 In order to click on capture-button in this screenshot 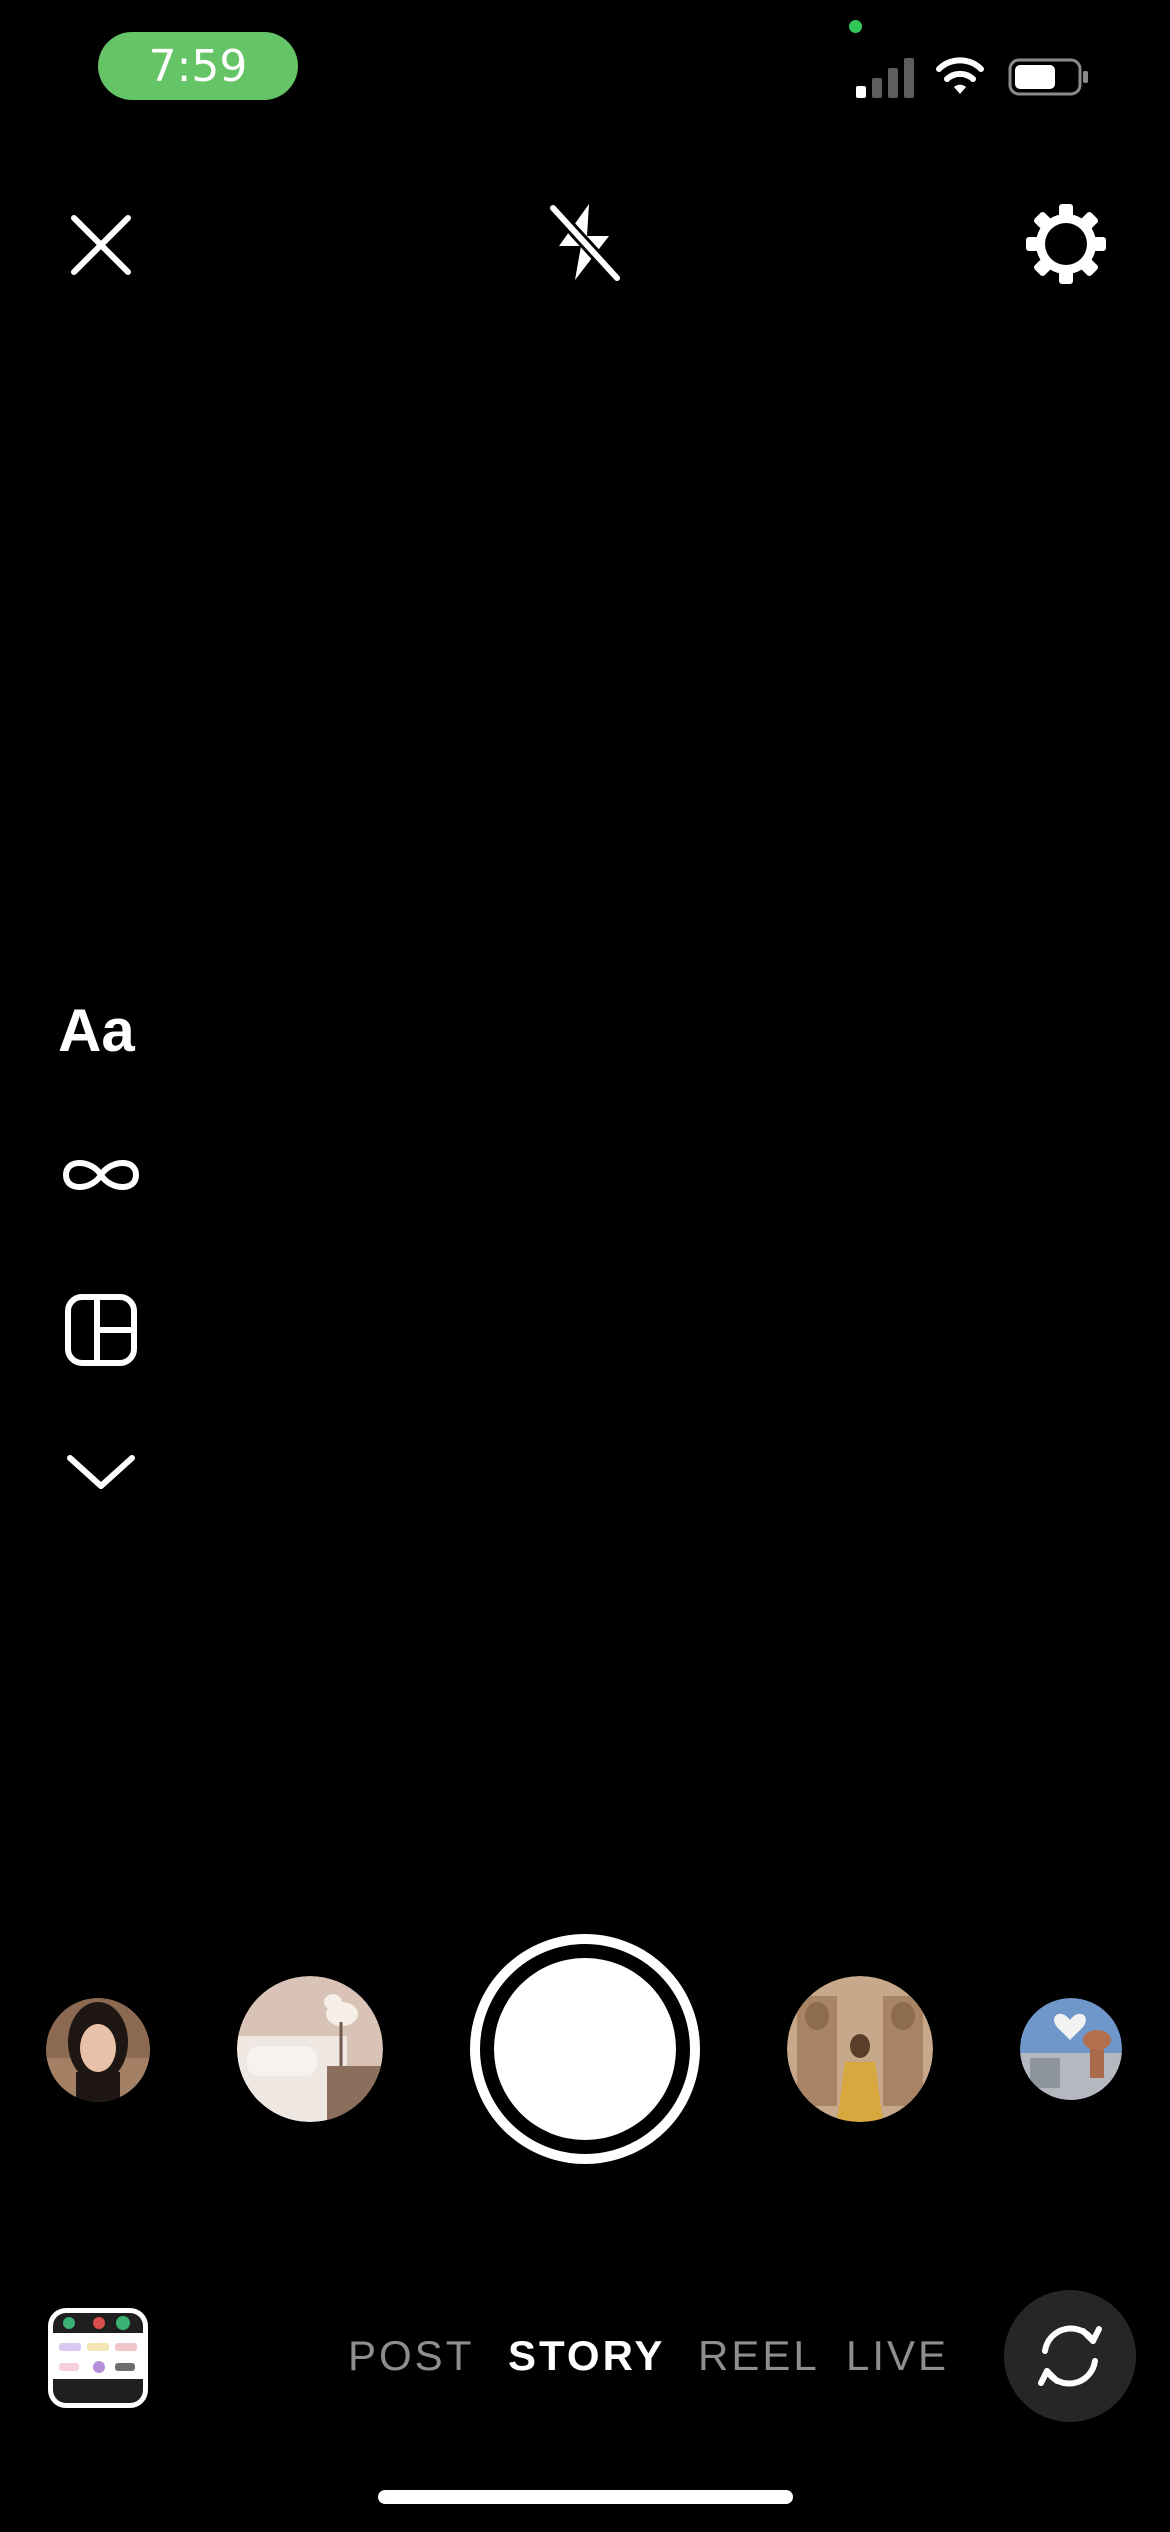, I will do `click(585, 2049)`.